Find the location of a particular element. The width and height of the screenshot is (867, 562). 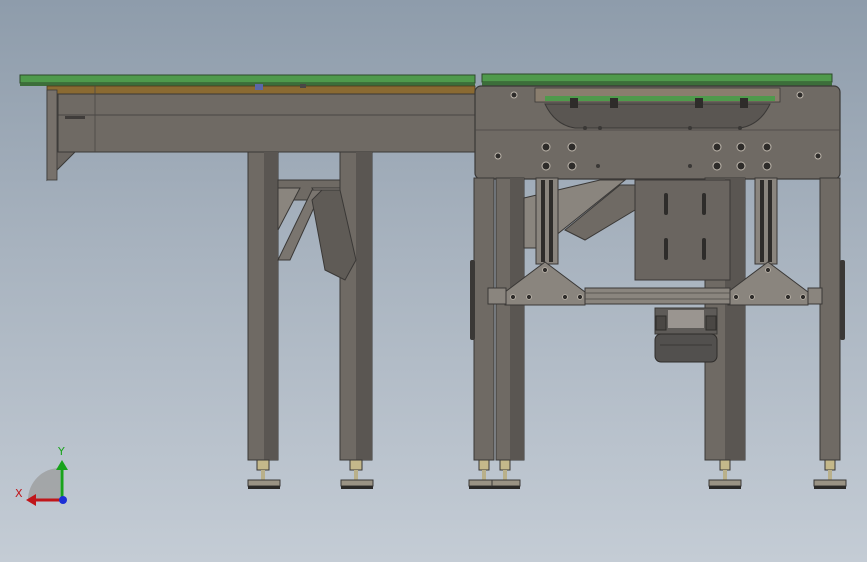

z-axis-dot is located at coordinates (63, 500).